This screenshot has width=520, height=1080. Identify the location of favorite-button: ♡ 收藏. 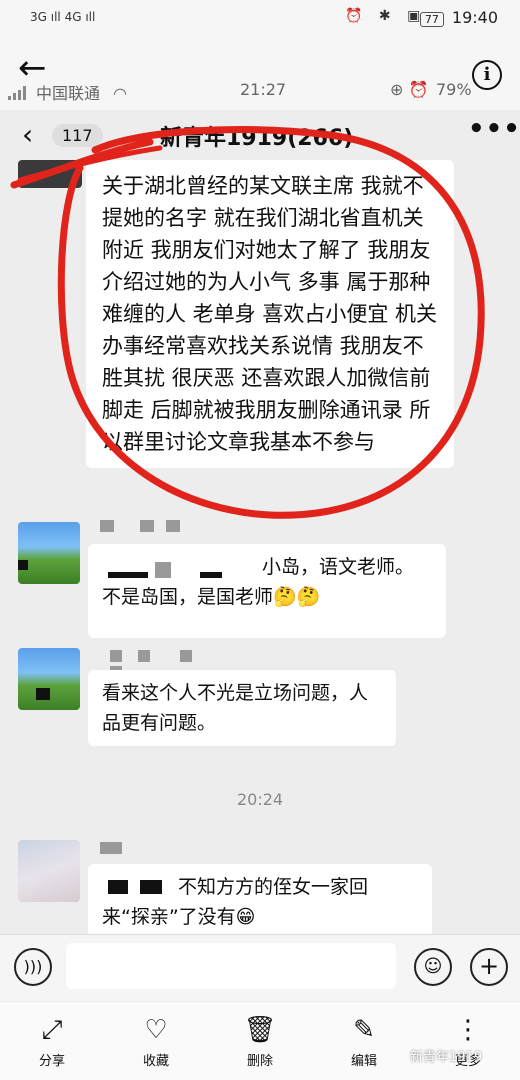
(156, 1041).